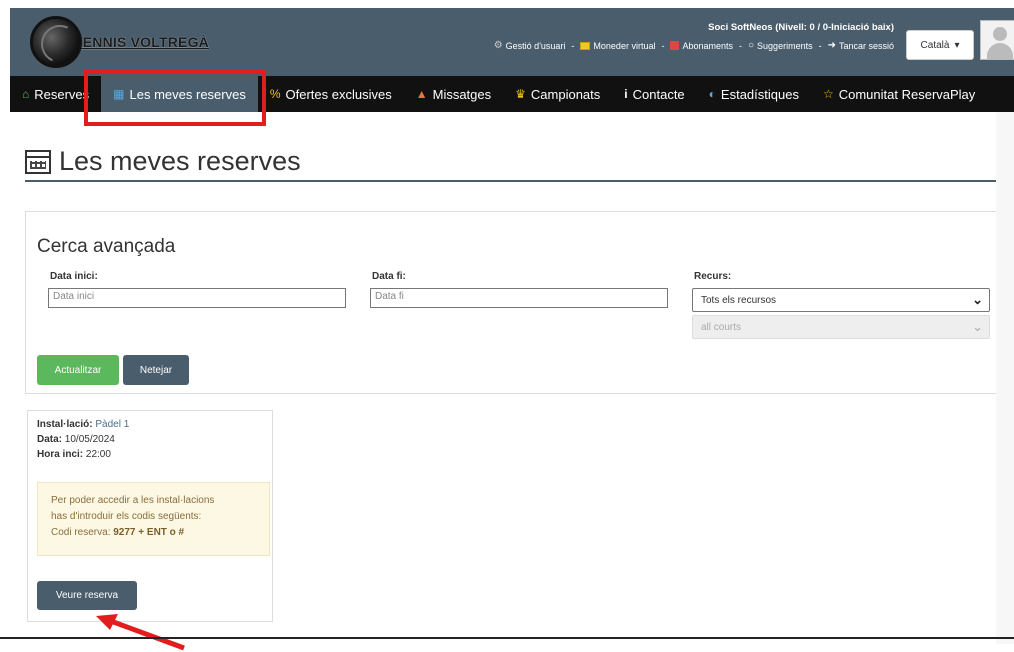 The image size is (1014, 652). I want to click on update-button: Actualitzar, so click(78, 370).